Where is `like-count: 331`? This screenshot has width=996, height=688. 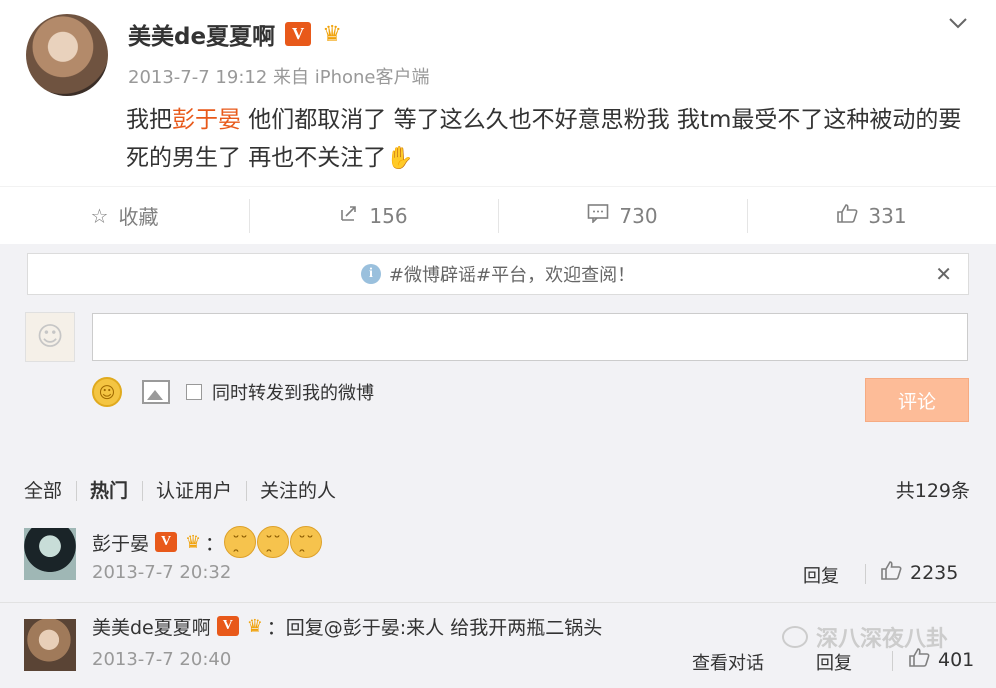
like-count: 331 is located at coordinates (887, 215).